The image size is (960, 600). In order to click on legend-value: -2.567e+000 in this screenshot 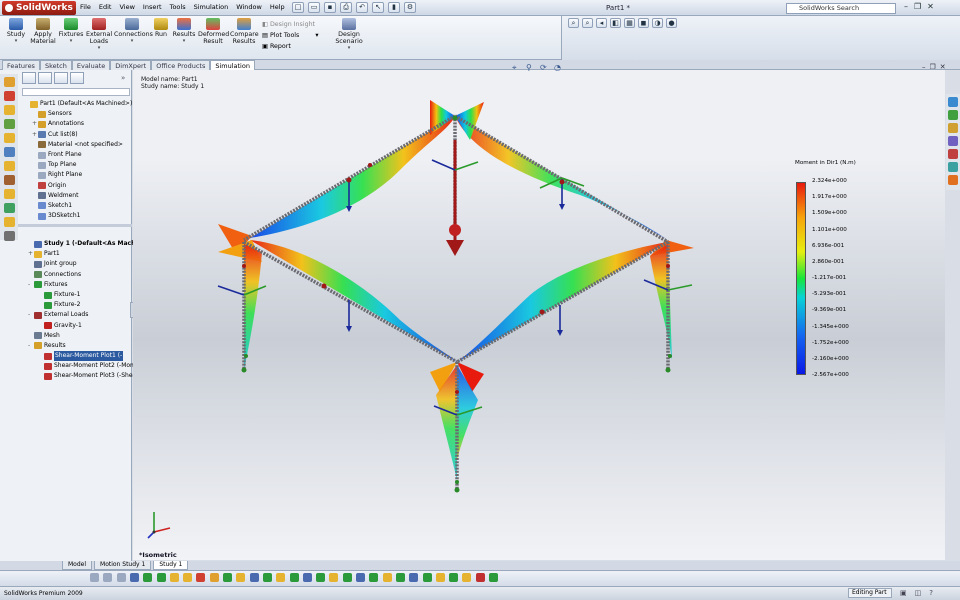, I will do `click(830, 375)`.